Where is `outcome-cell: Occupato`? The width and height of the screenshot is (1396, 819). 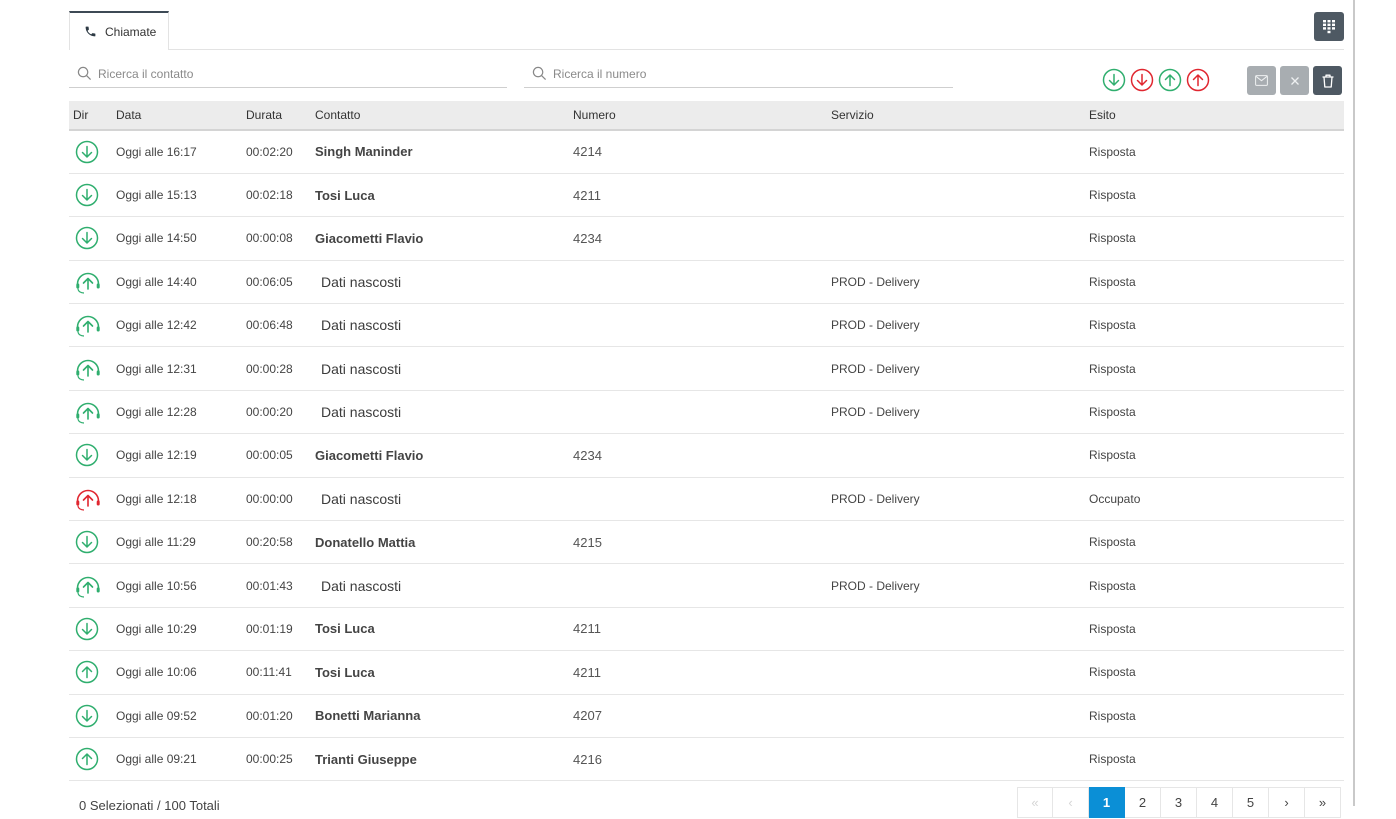 outcome-cell: Occupato is located at coordinates (1115, 498).